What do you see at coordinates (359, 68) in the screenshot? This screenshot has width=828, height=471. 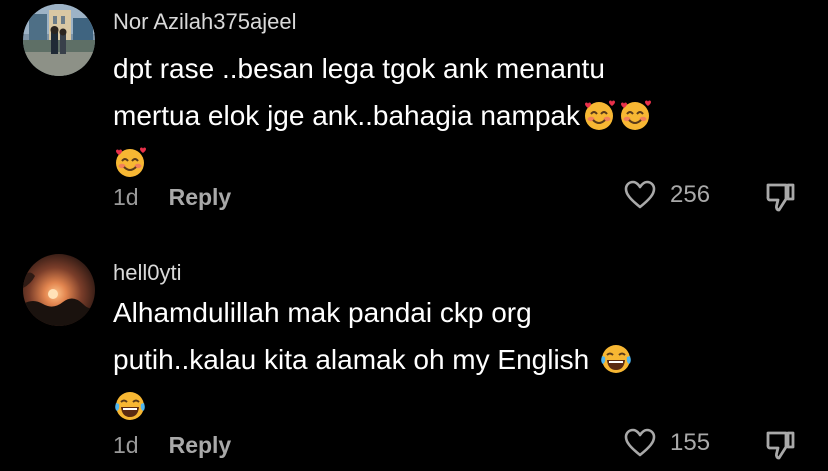 I see `comment-text-line: dpt rase ..besan lega tgok ank menantu` at bounding box center [359, 68].